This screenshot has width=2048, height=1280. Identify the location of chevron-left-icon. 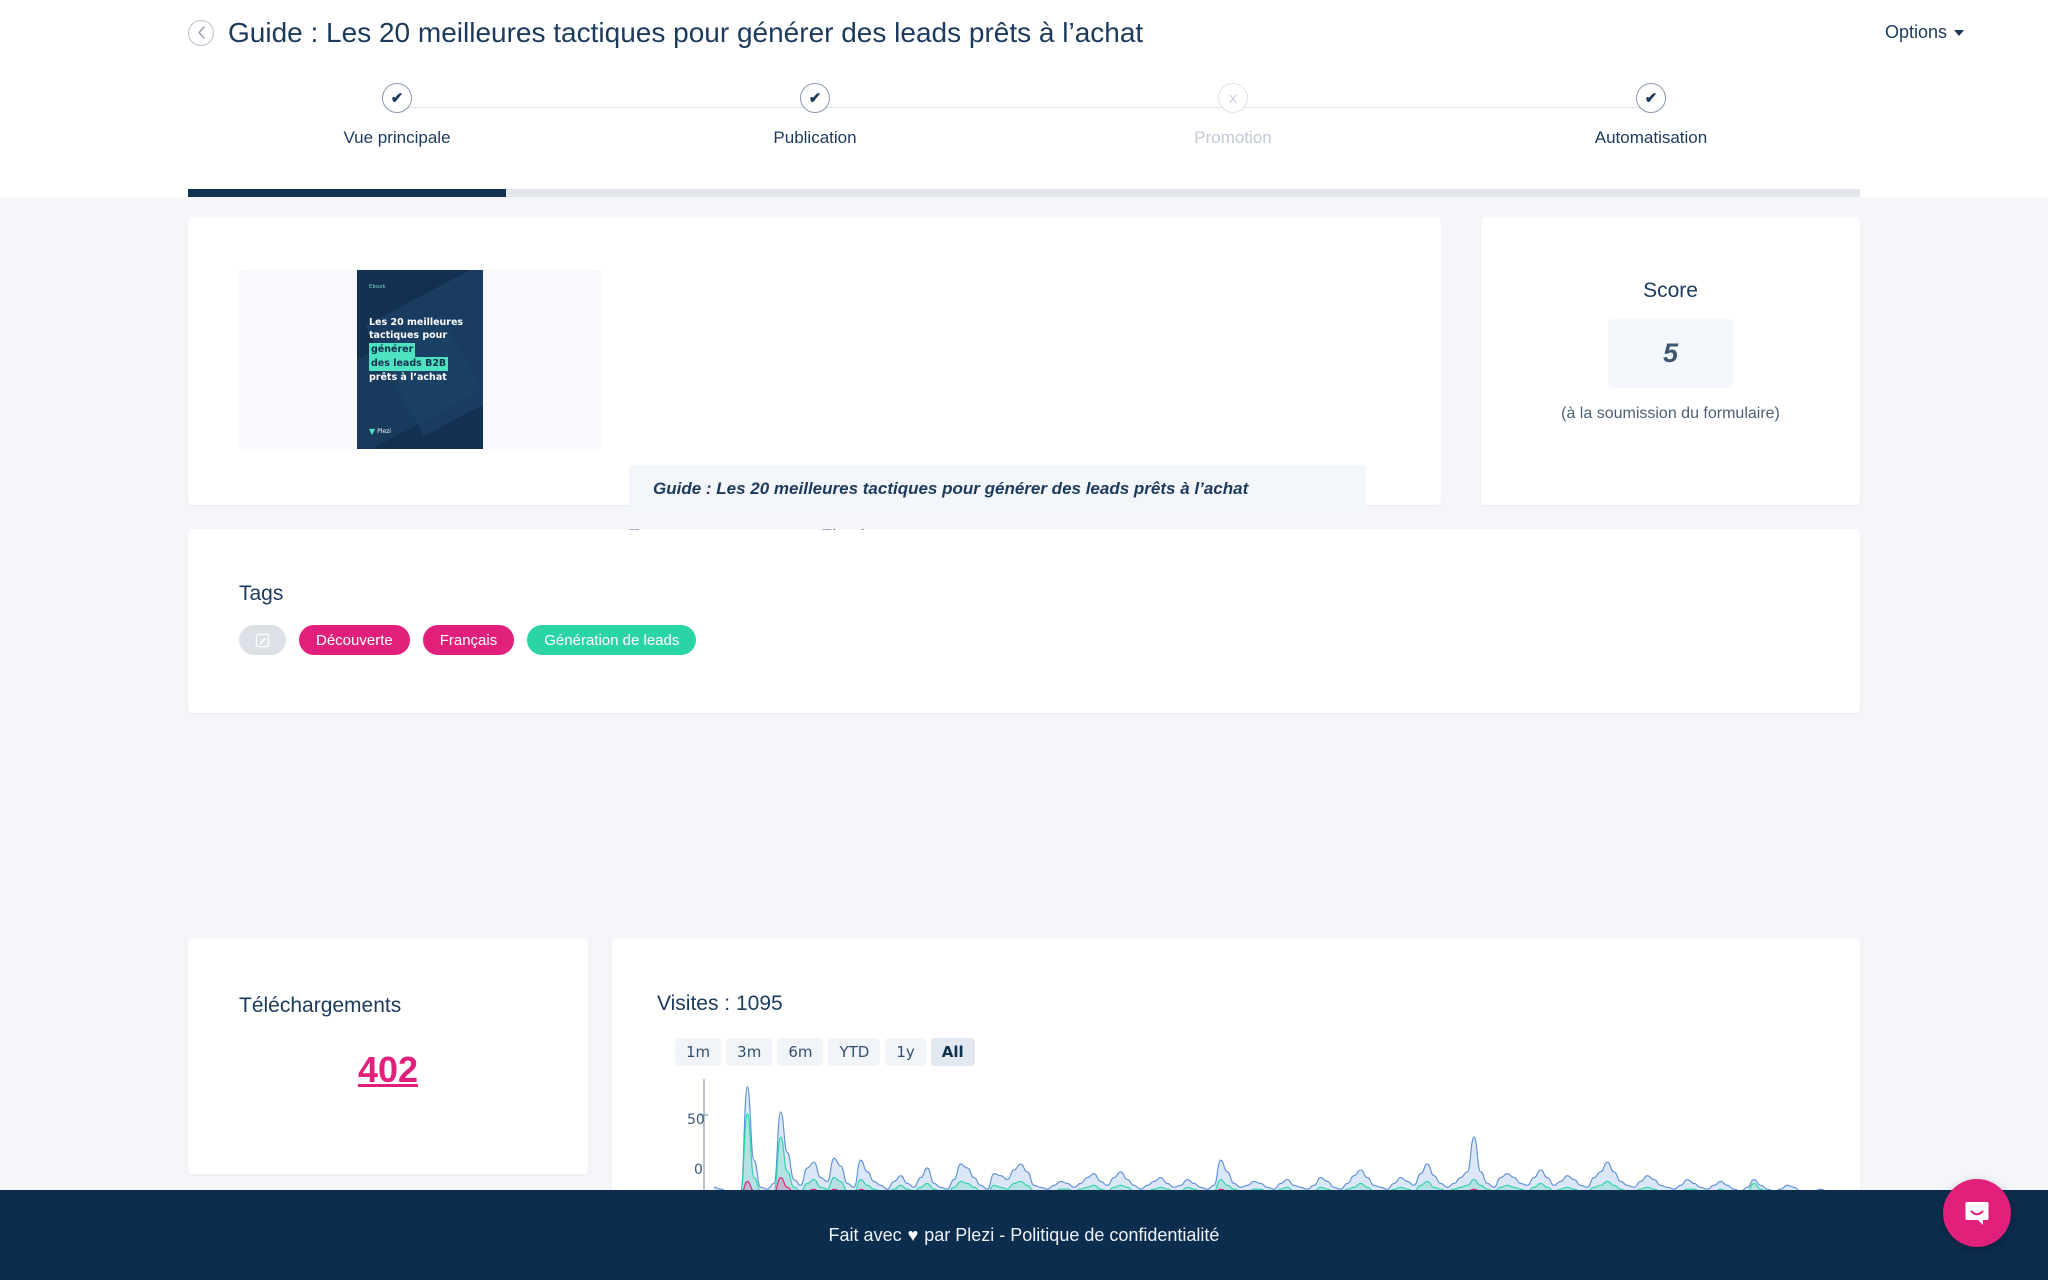
(201, 32).